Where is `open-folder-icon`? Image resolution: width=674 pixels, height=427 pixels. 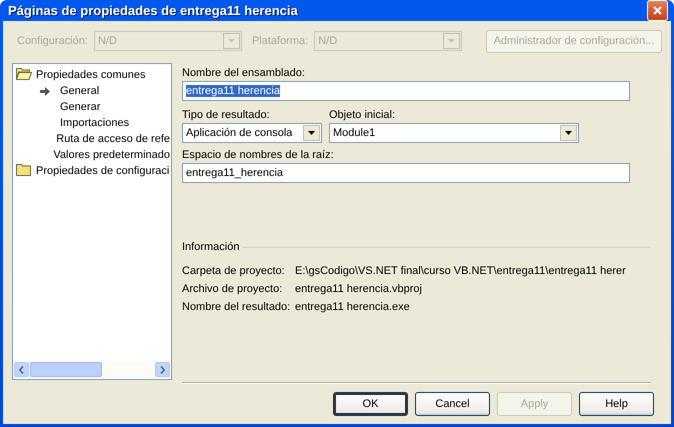
open-folder-icon is located at coordinates (24, 73).